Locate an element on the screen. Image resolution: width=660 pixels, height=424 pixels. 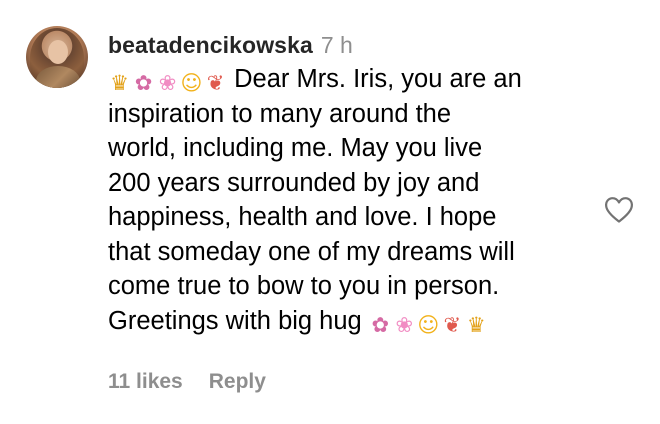
comment-text-line: happiness, health and love. I hope is located at coordinates (302, 217).